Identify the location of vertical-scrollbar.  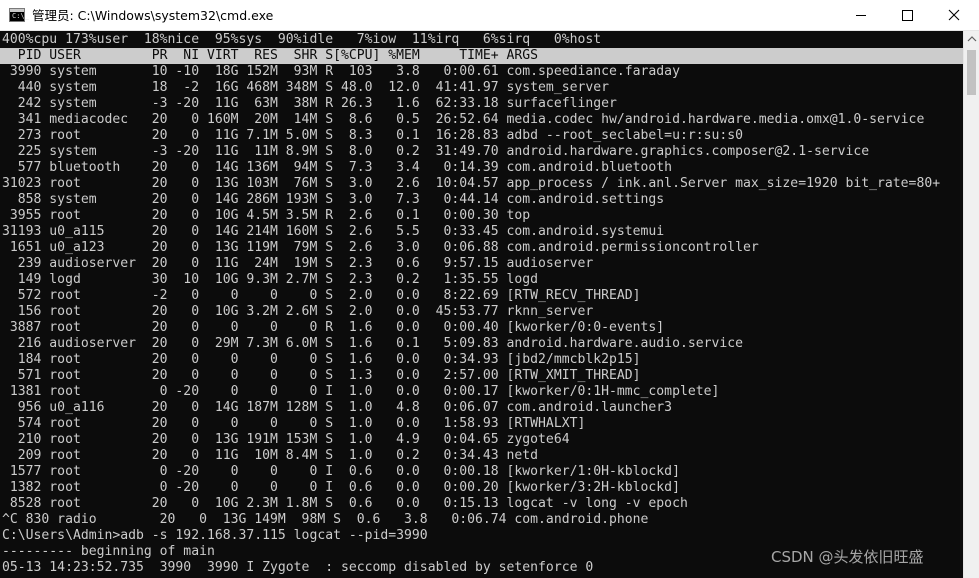
(971, 304).